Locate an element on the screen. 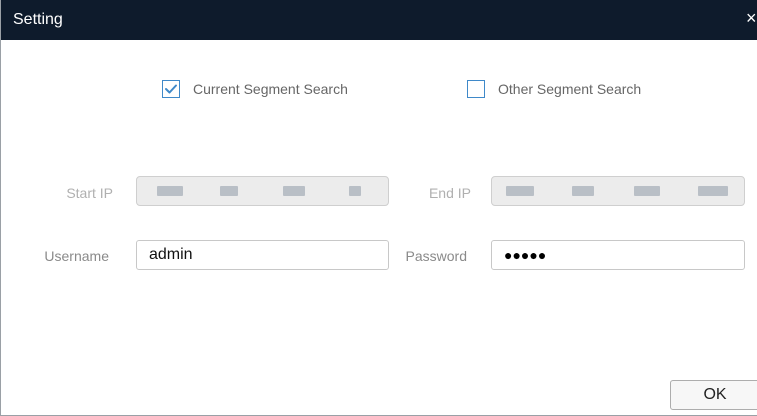 The height and width of the screenshot is (416, 757). current-segment-search-checkbox: Current Segment Search is located at coordinates (255, 89).